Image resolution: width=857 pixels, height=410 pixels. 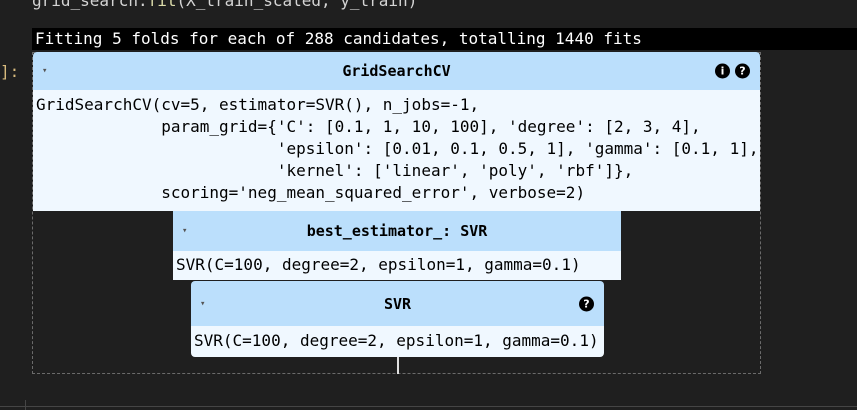 What do you see at coordinates (90, 5) in the screenshot?
I see `code-object: grid_search.` at bounding box center [90, 5].